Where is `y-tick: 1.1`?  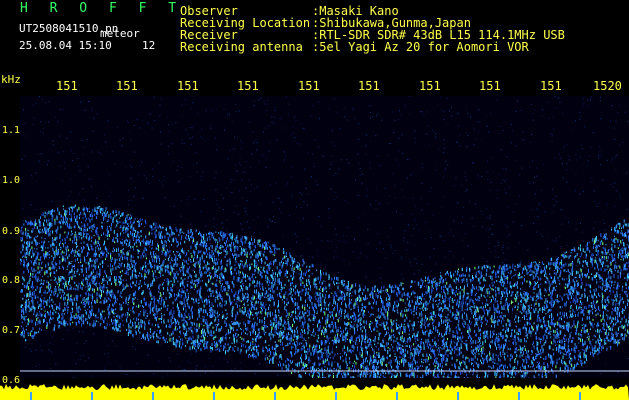
y-tick: 1.1 is located at coordinates (11, 130).